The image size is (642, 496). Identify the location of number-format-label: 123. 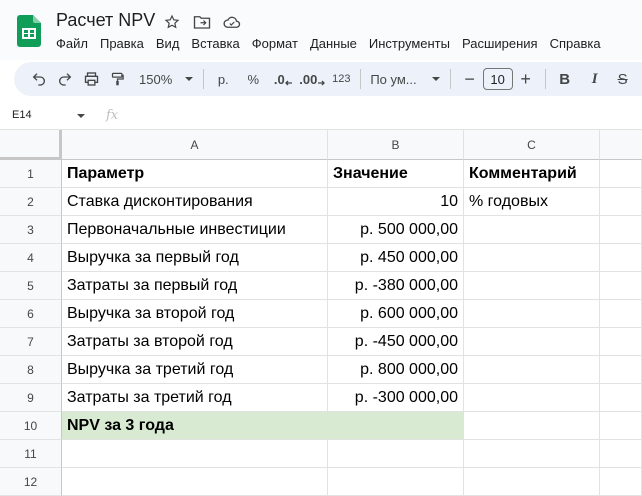
(341, 79).